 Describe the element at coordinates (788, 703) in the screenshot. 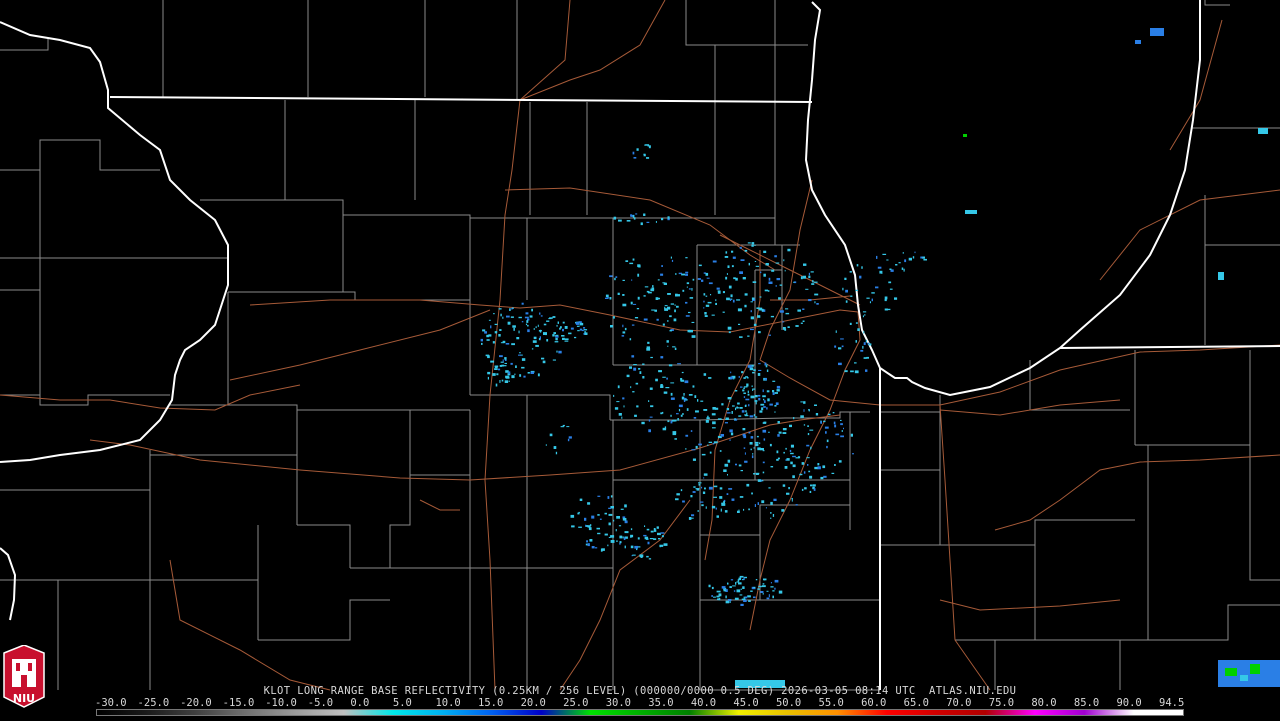

I see `scale-label: 50.0` at that location.